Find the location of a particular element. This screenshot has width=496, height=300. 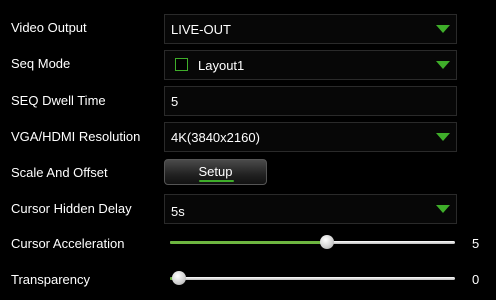

seq-mode-checkbox is located at coordinates (181, 64).